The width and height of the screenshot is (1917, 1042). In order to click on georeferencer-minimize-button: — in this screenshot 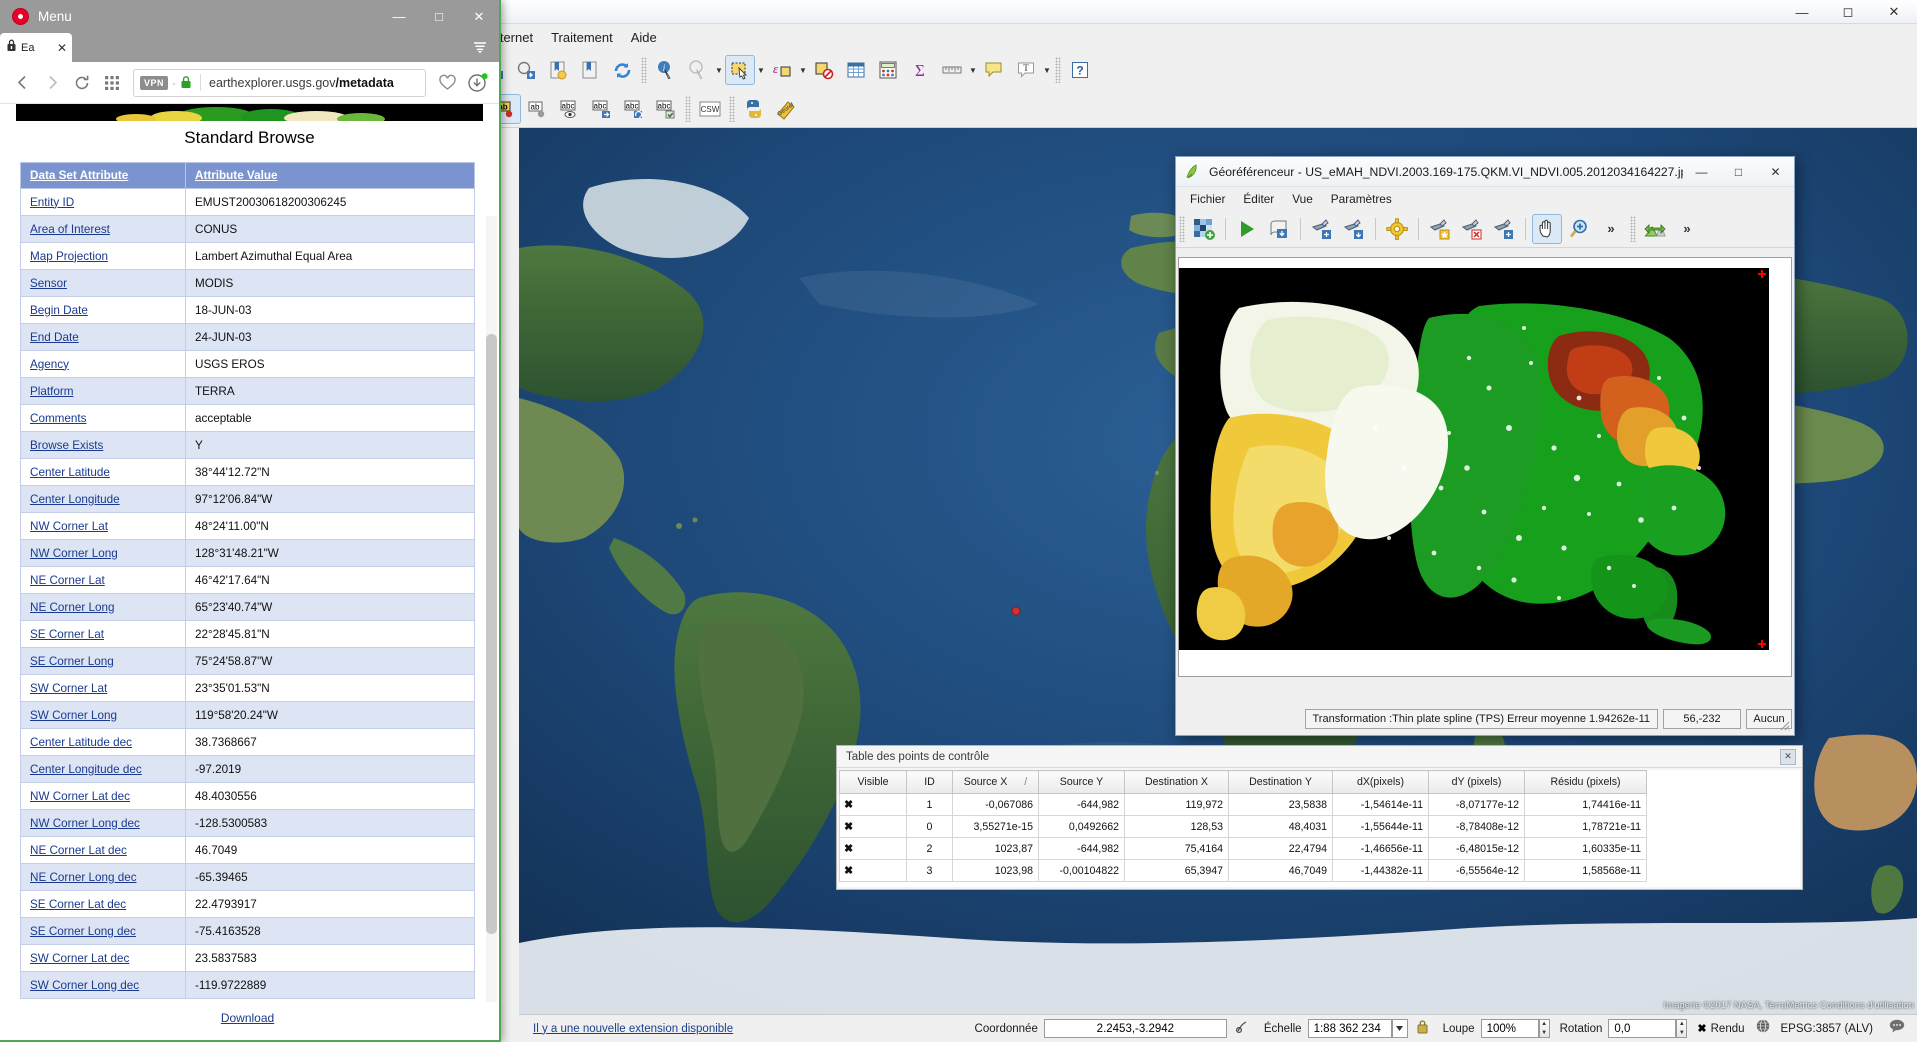, I will do `click(1701, 172)`.